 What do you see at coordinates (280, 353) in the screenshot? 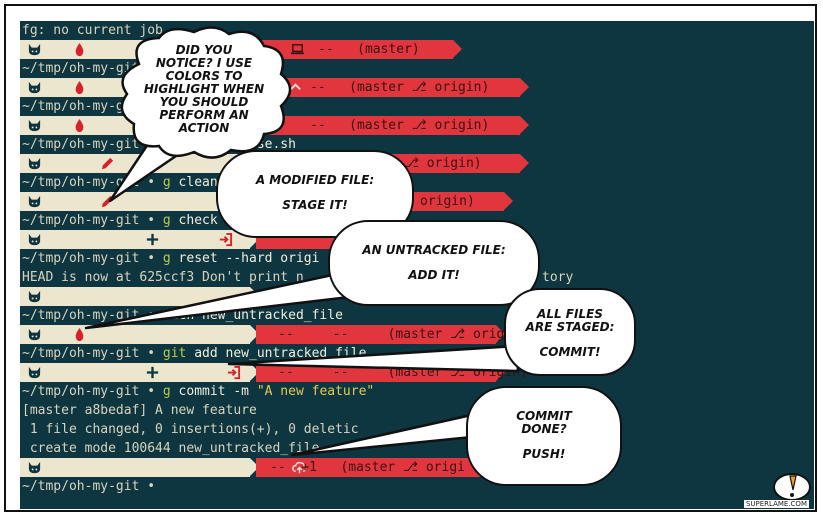
I see `command-text: add new_untracked_file` at bounding box center [280, 353].